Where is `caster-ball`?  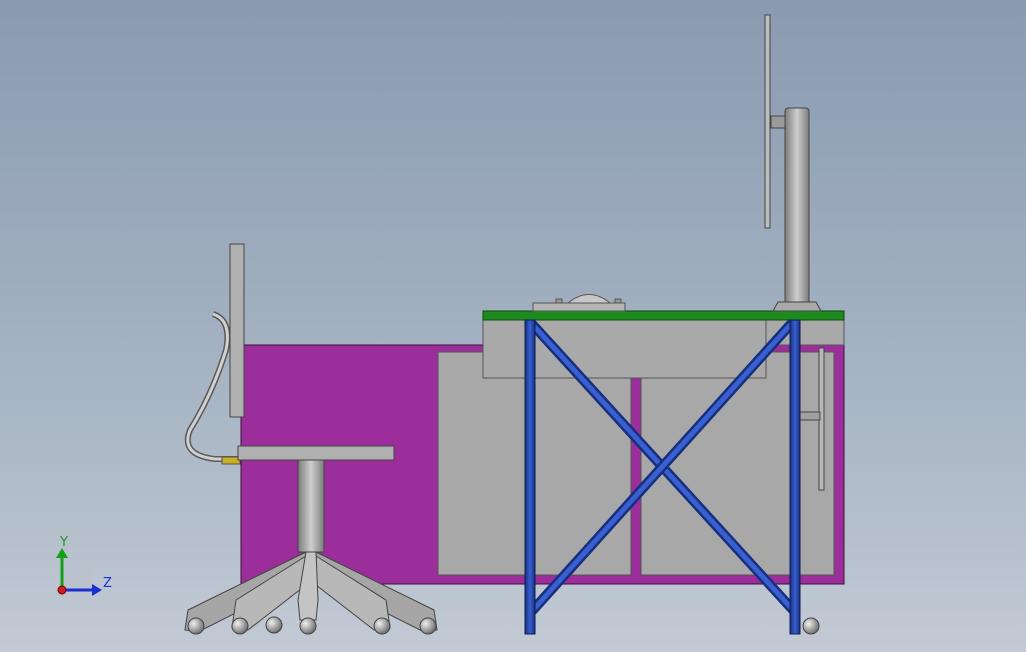 caster-ball is located at coordinates (811, 626).